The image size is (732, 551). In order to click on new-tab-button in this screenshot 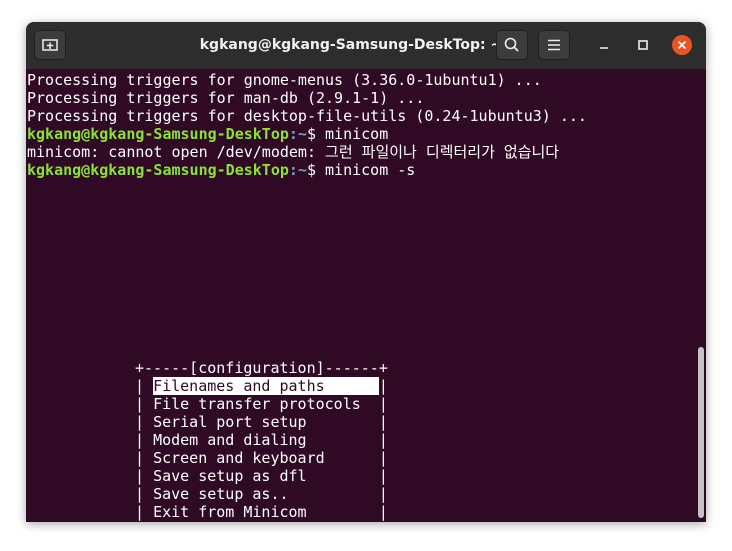, I will do `click(50, 45)`.